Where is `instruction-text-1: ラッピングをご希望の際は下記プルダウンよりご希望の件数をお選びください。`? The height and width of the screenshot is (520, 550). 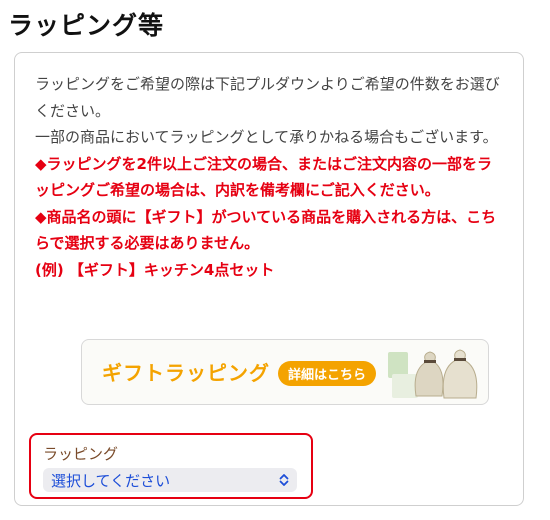
instruction-text-1: ラッピングをご希望の際は下記プルダウンよりご希望の件数をお選びください。 is located at coordinates (267, 97).